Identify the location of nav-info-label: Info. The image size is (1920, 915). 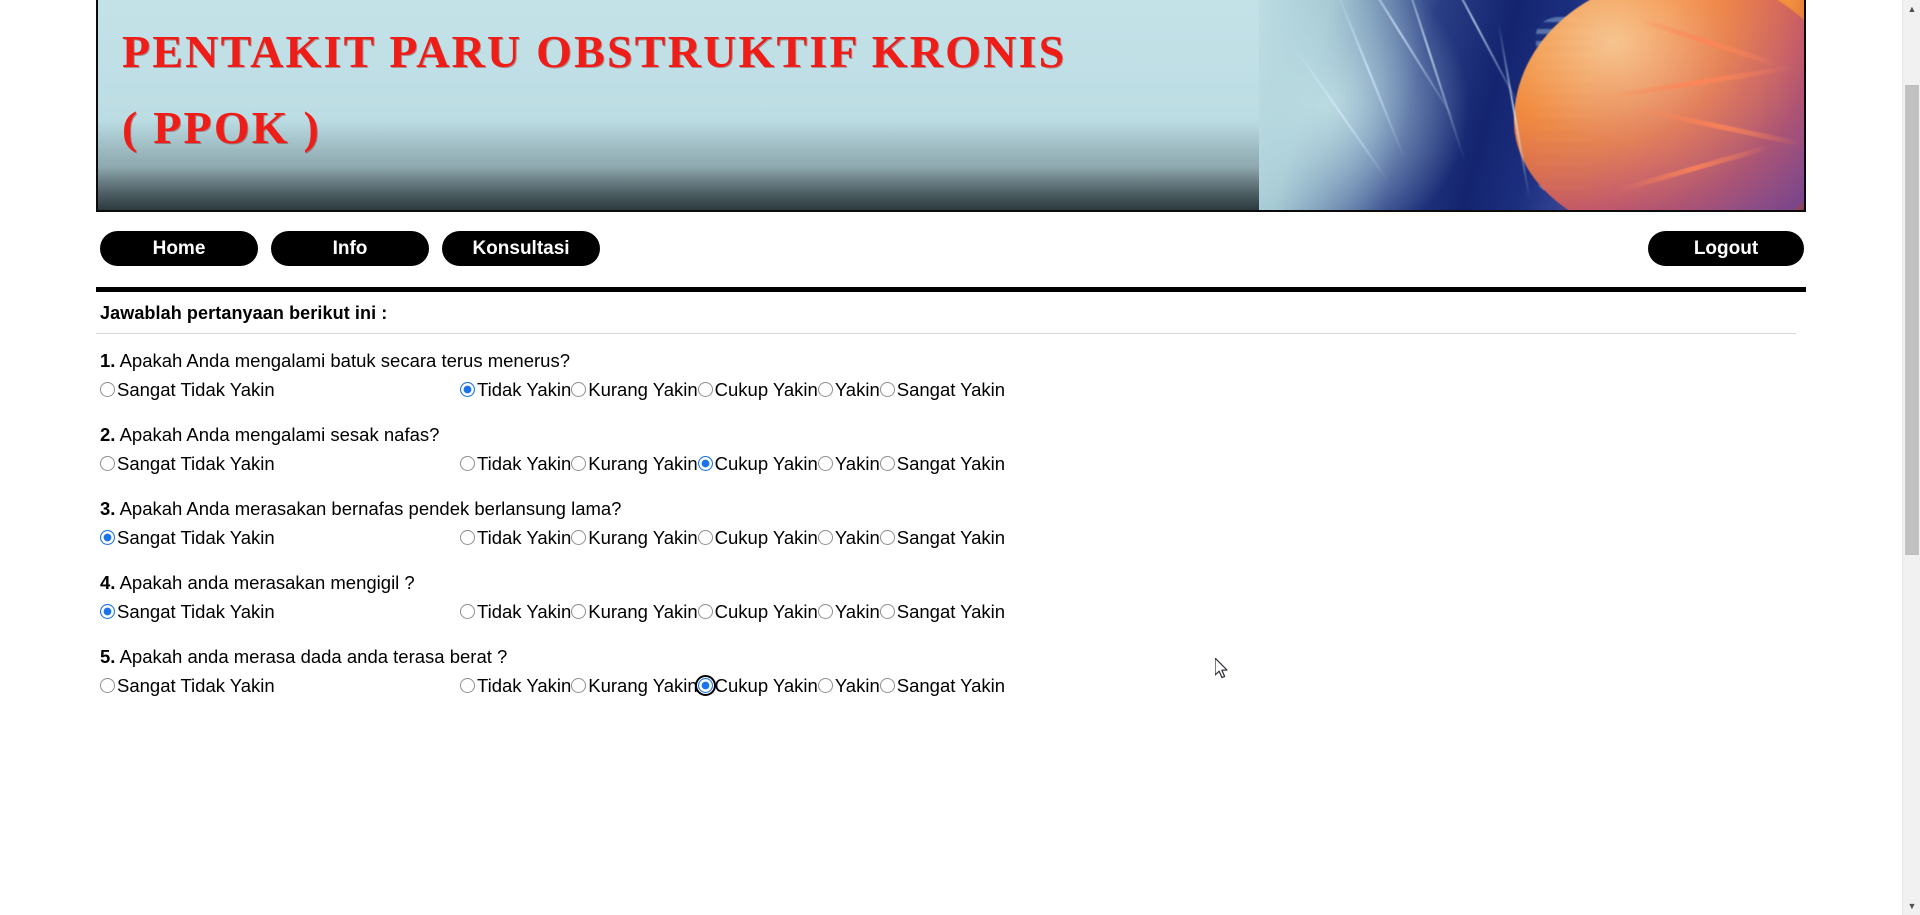
(350, 248).